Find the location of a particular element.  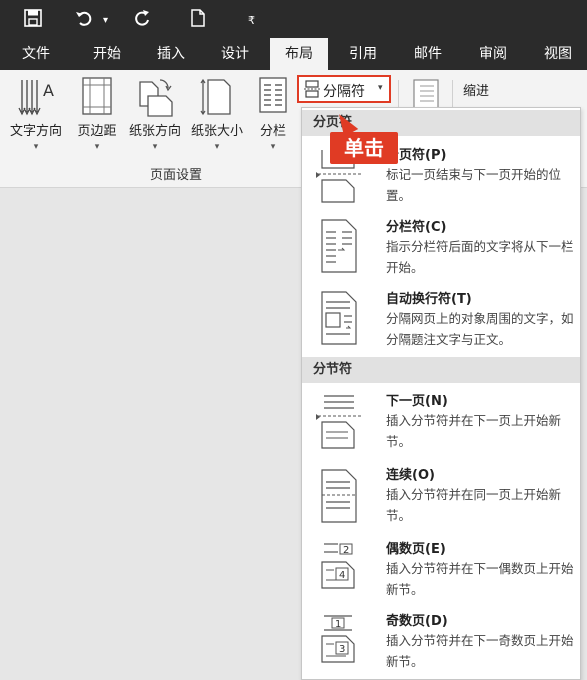

orientation-button: 纸张方向 ▾ is located at coordinates (155, 116).